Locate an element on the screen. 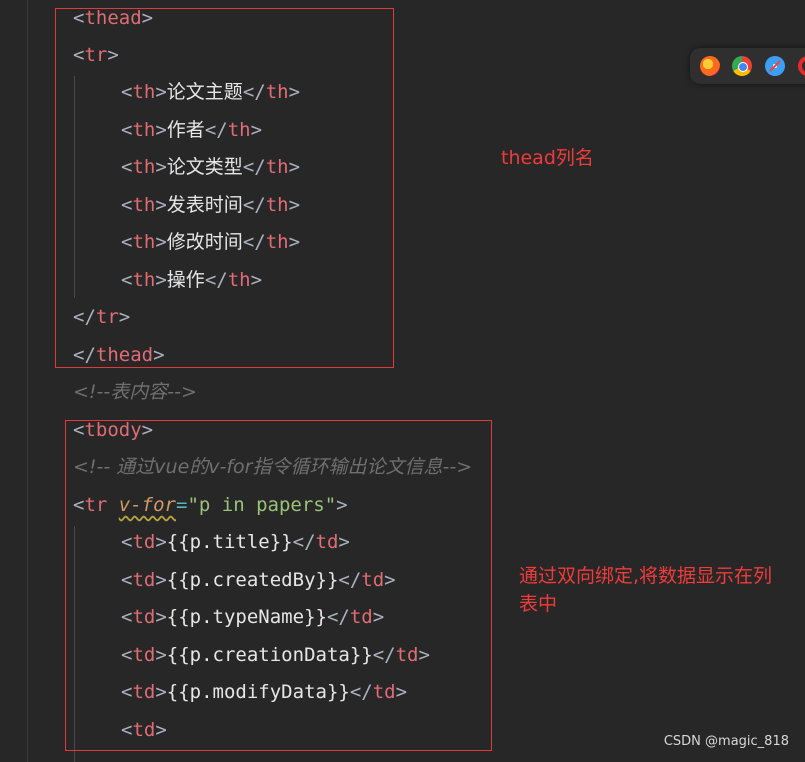 Image resolution: width=805 pixels, height=762 pixels. safari-icon is located at coordinates (775, 66).